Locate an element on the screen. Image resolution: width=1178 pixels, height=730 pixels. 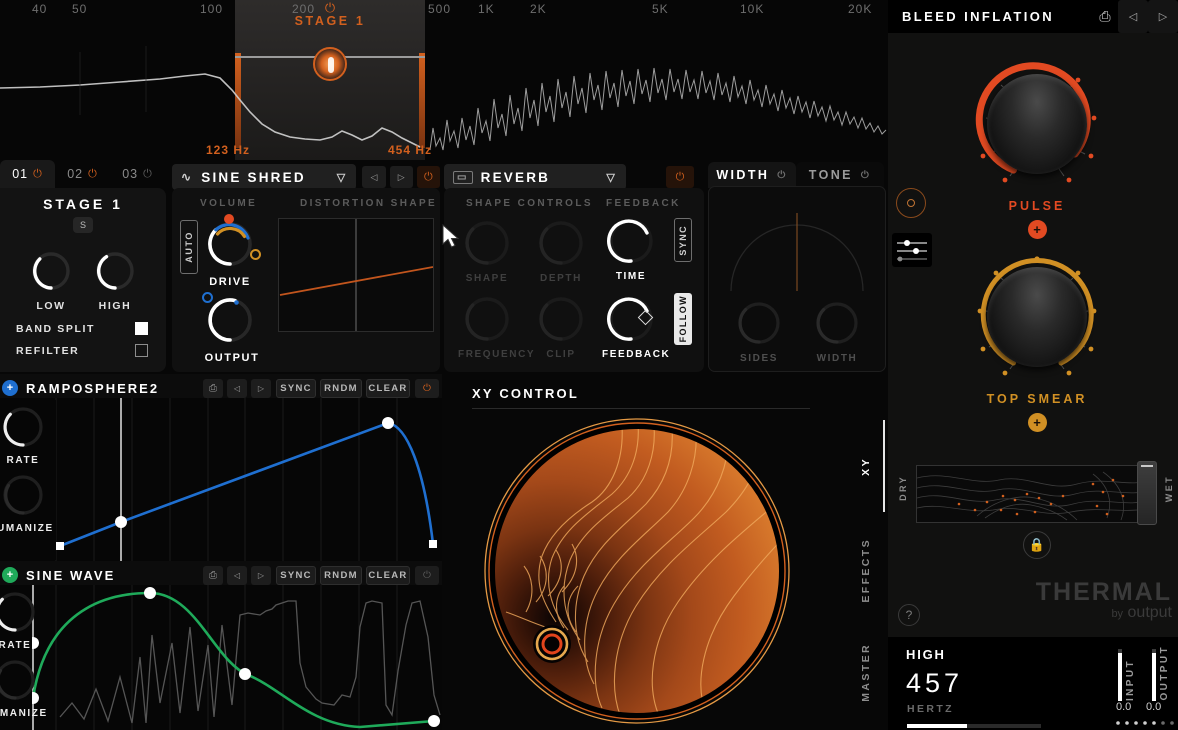
high-knob: HIGH is located at coordinates (115, 280).